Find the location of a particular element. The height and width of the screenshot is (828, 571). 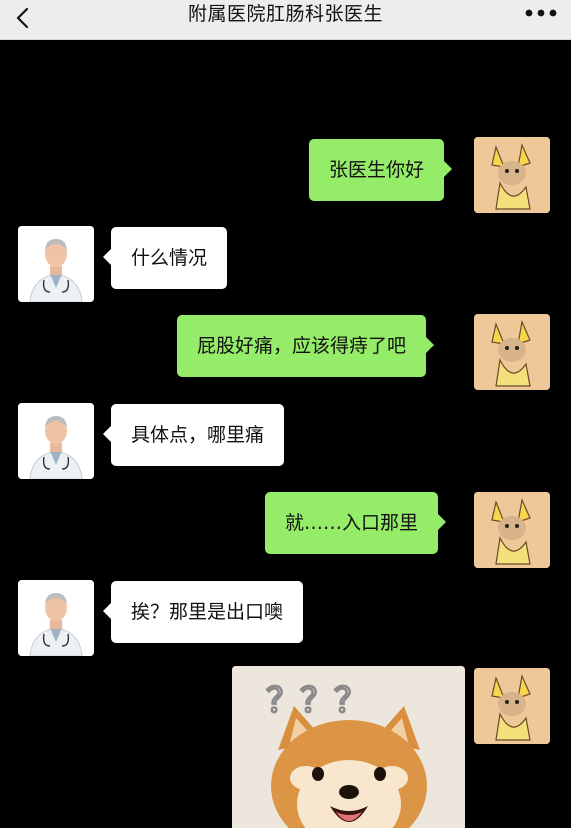

sticker-text: ？？？ is located at coordinates (317, 701).